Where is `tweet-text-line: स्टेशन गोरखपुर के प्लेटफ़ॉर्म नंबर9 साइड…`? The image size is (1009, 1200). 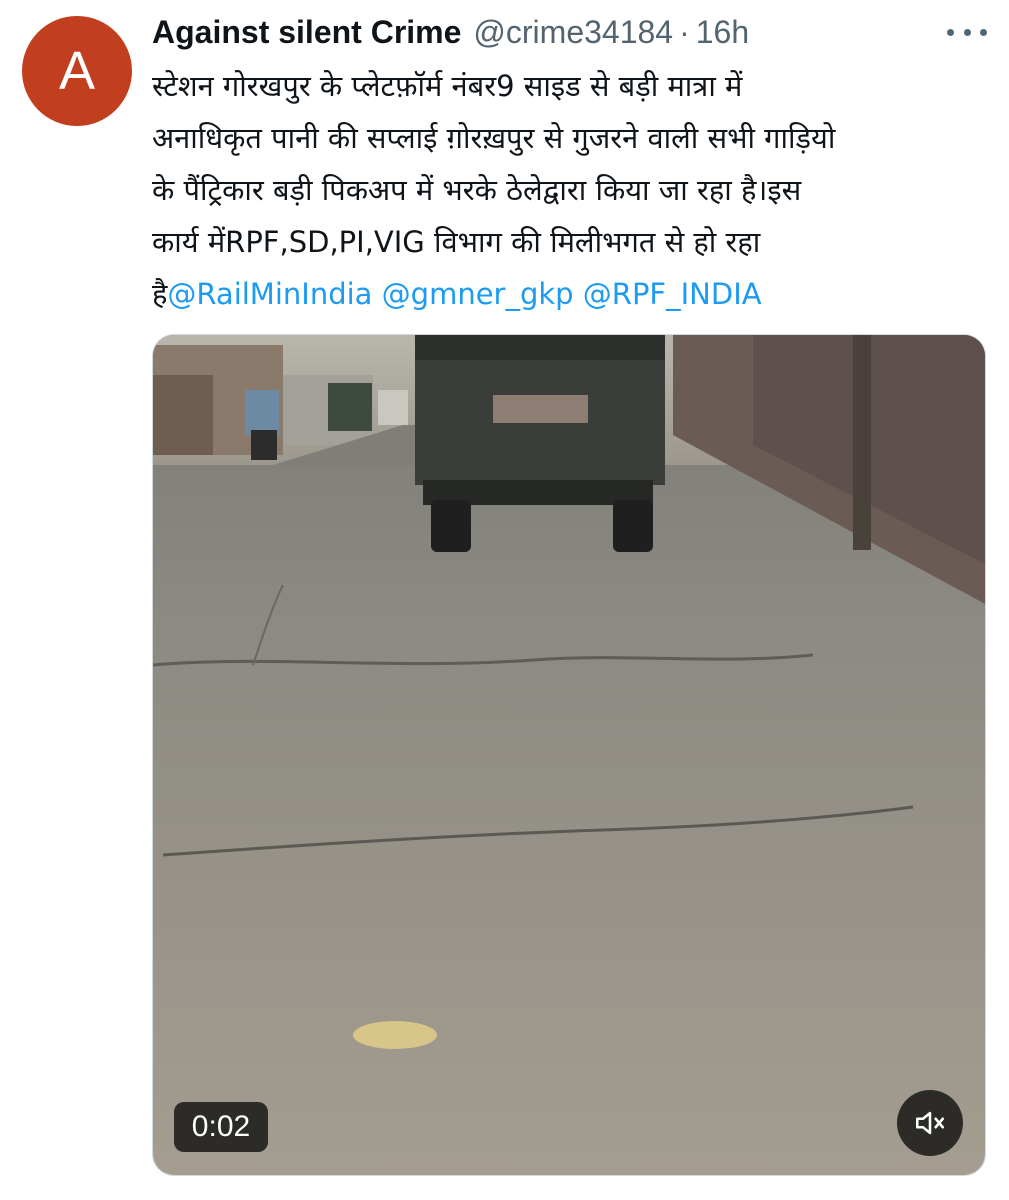
tweet-text-line: स्टेशन गोरखपुर के प्लेटफ़ॉर्म नंबर9 साइड… is located at coordinates (447, 86).